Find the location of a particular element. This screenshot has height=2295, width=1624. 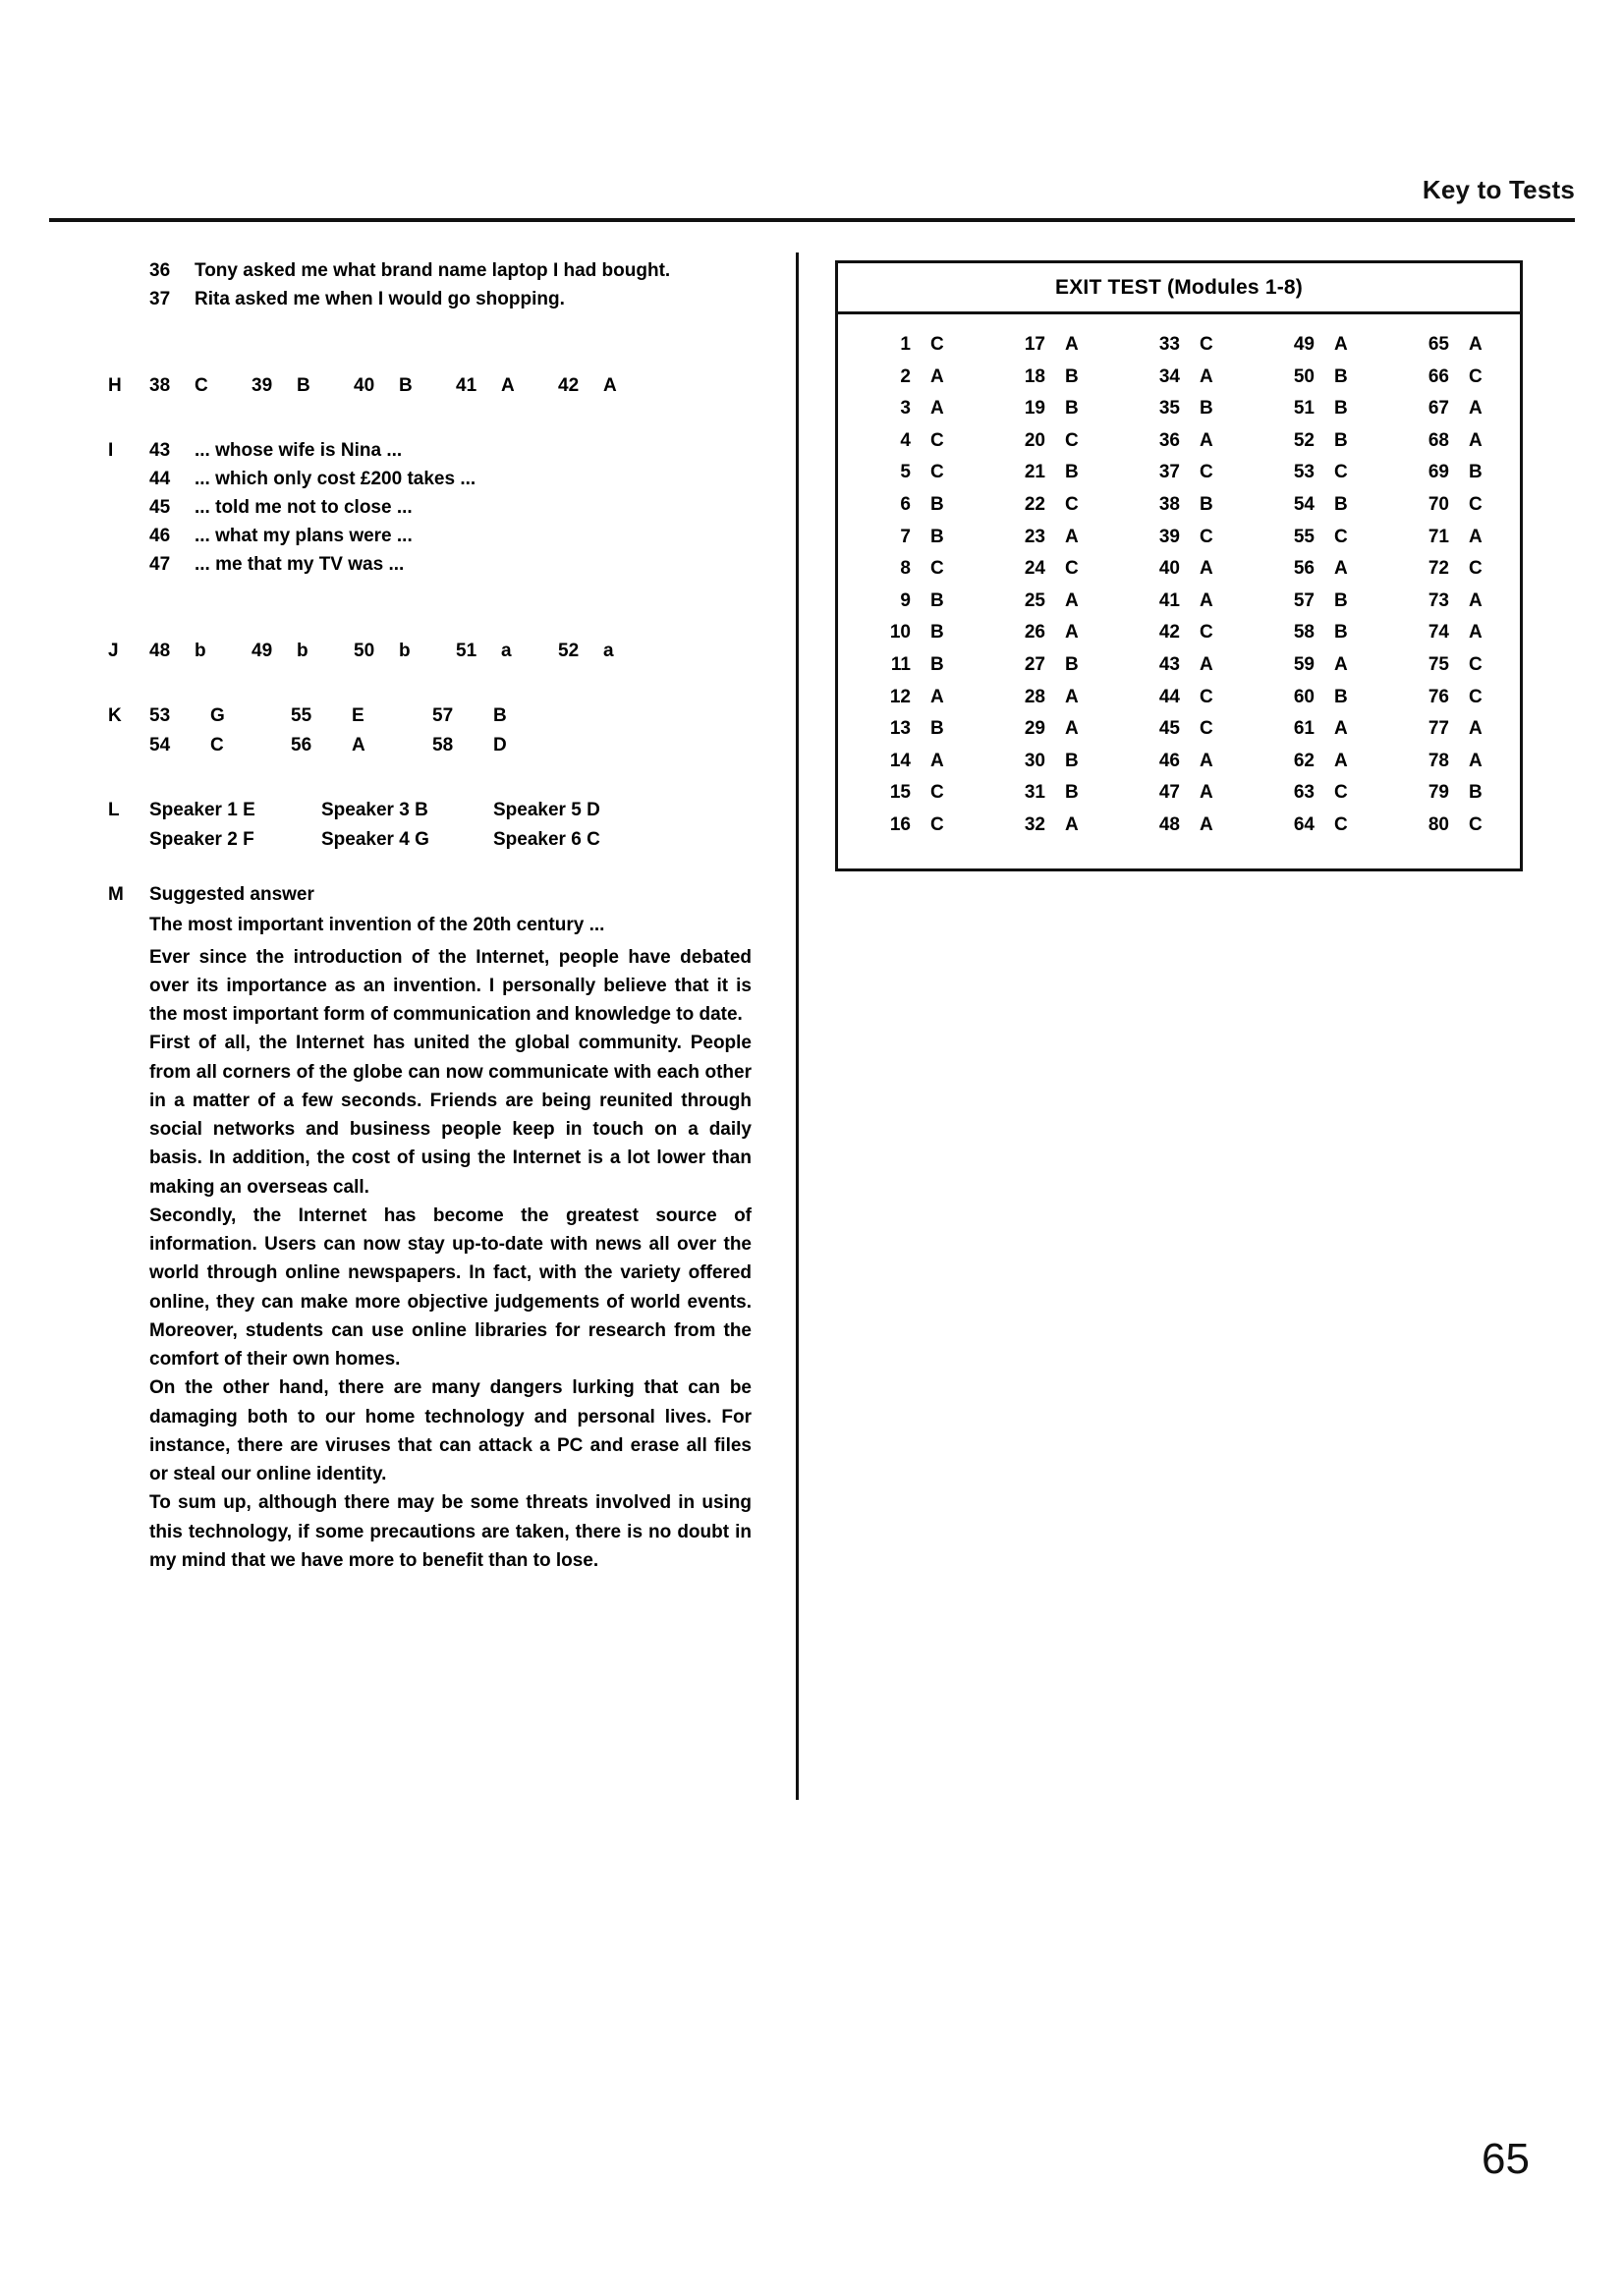

answer-pair: 49 b is located at coordinates (303, 652).